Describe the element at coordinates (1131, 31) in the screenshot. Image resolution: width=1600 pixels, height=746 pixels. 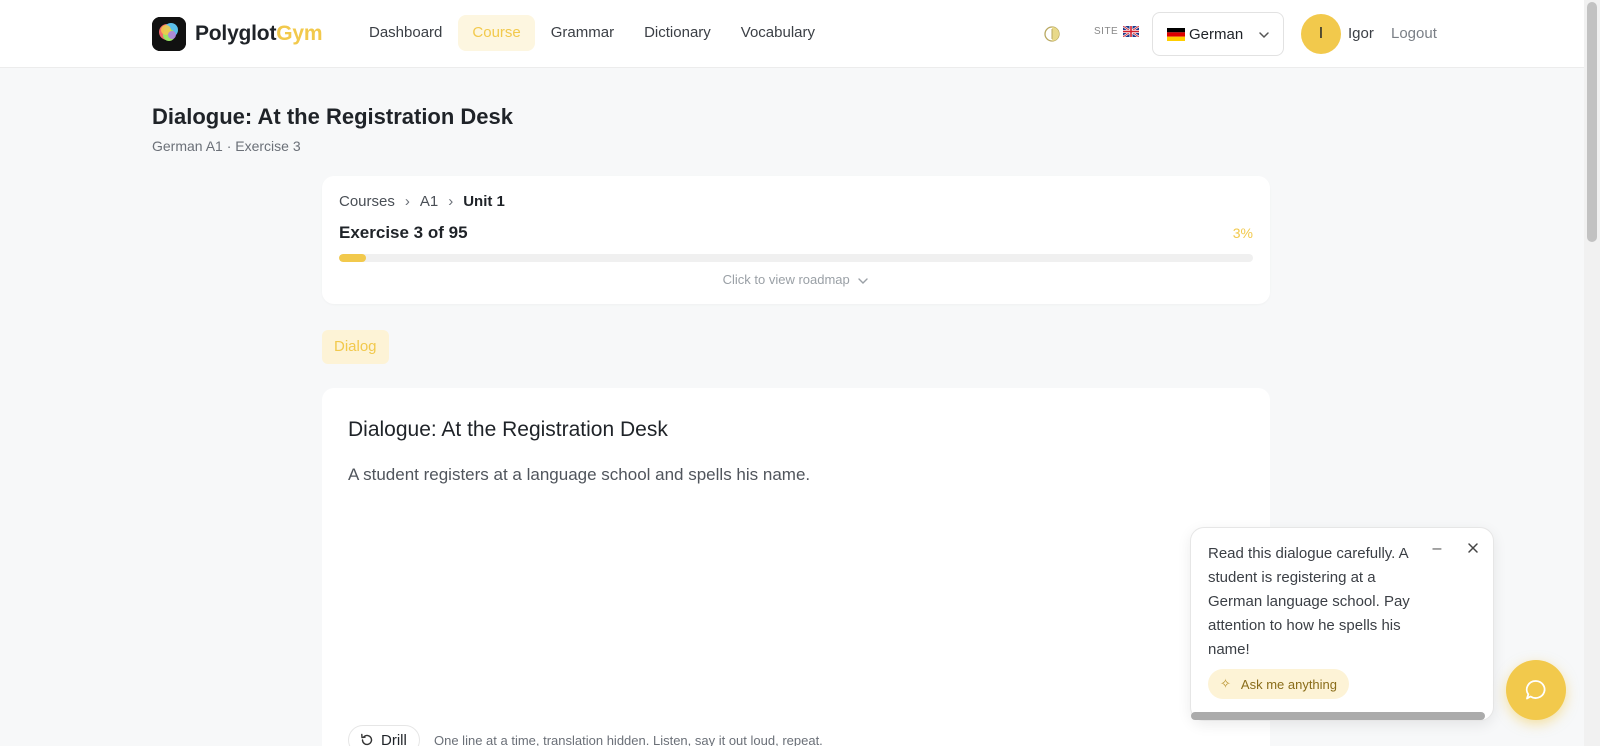
I see `uk-flag-icon` at that location.